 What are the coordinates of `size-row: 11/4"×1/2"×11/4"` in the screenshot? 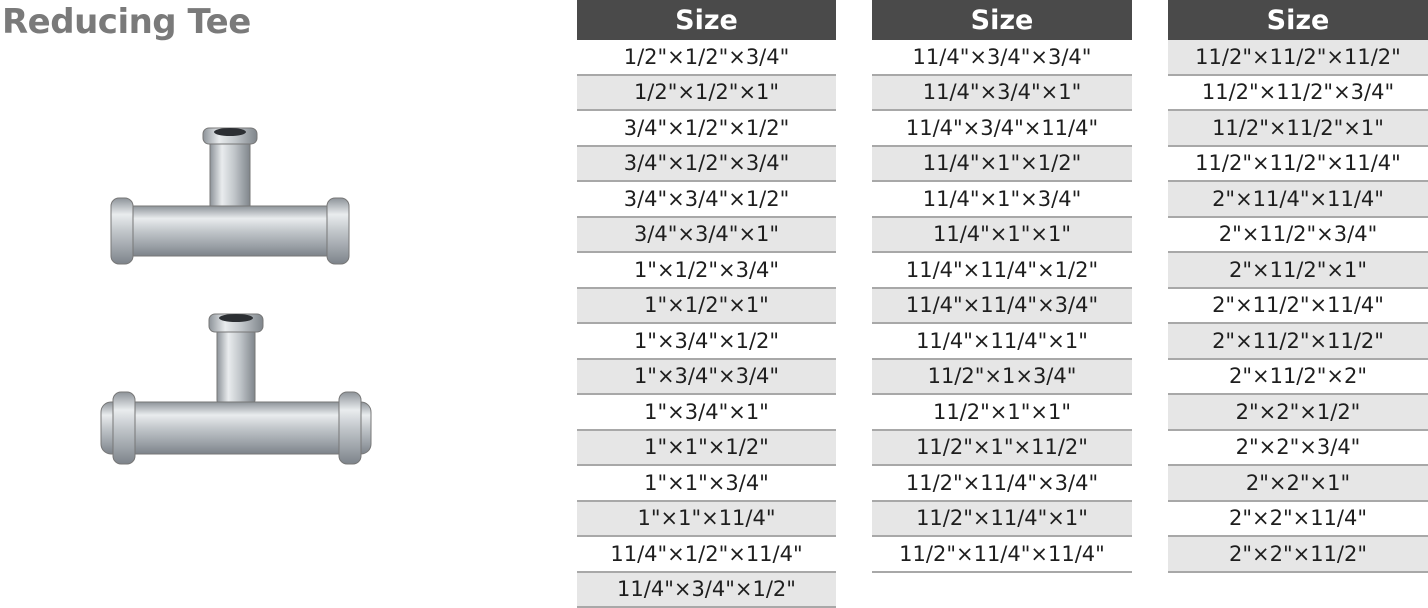 It's located at (706, 555).